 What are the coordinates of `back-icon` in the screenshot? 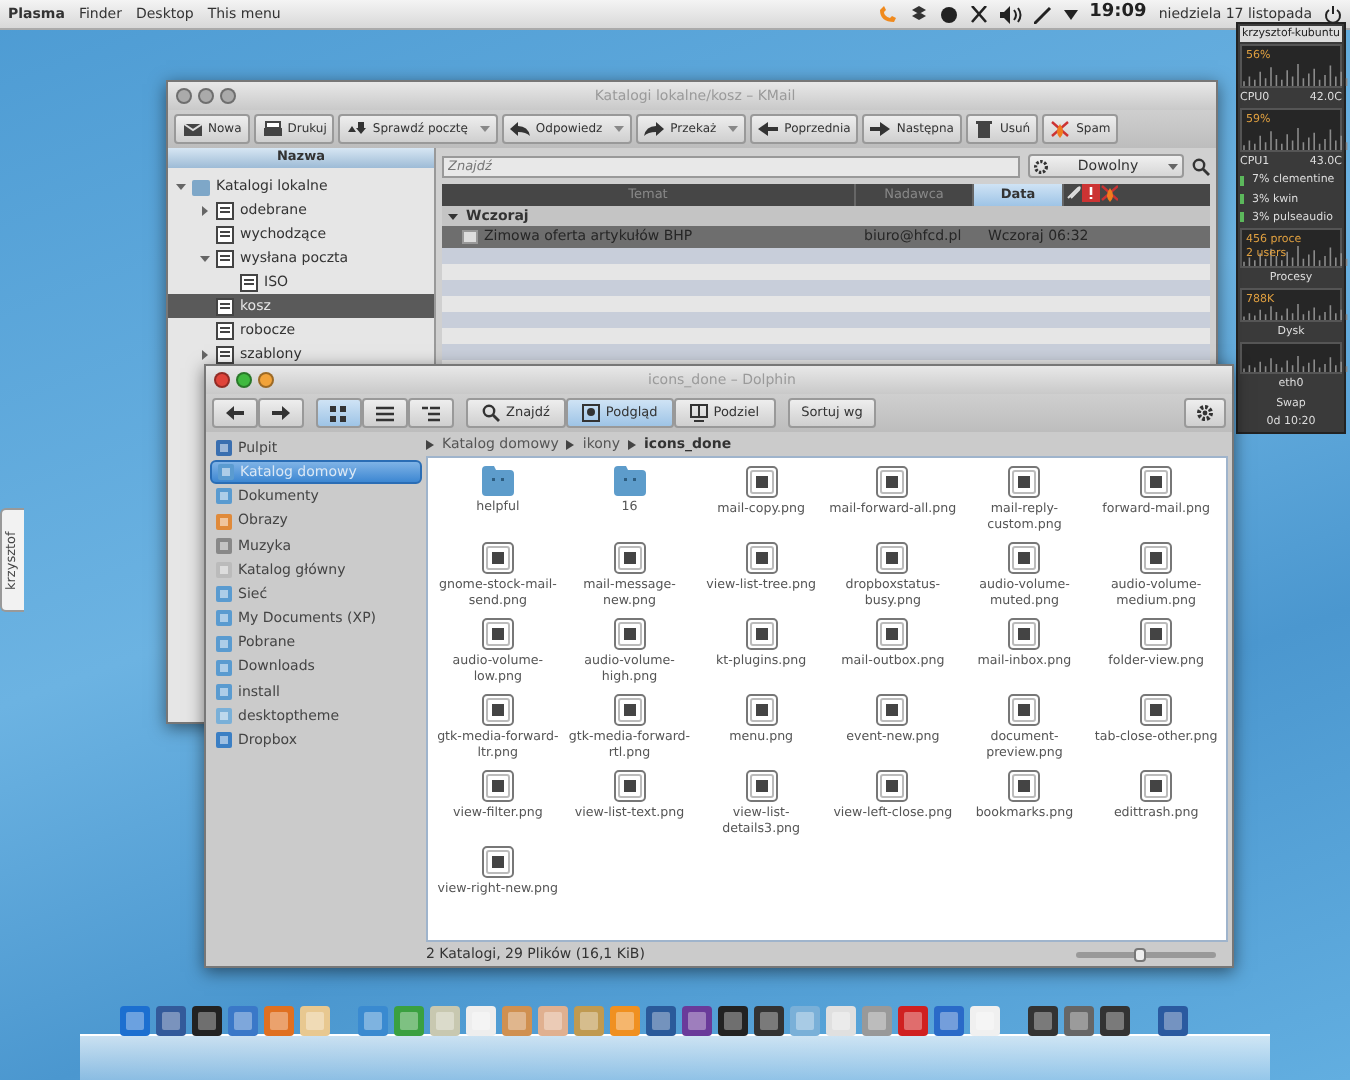 It's located at (235, 413).